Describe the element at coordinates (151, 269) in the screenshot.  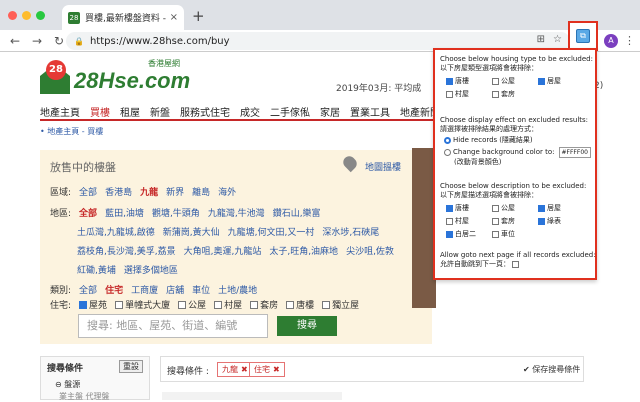
I see `district-link: 選擇多個地區` at that location.